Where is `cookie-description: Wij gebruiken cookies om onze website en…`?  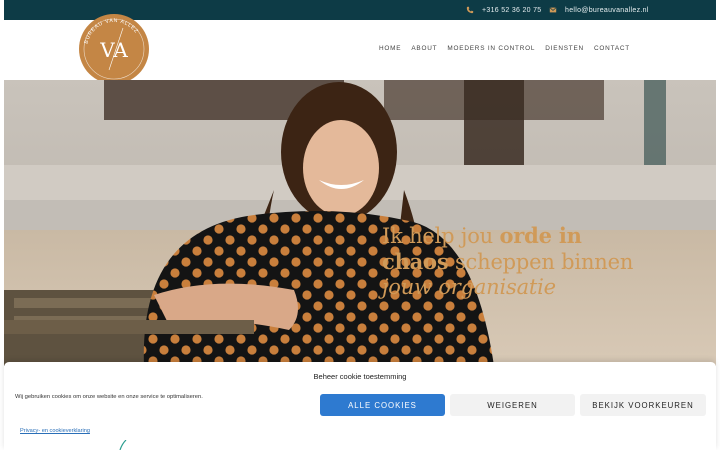
cookie-description: Wij gebruiken cookies om onze website en… is located at coordinates (109, 397).